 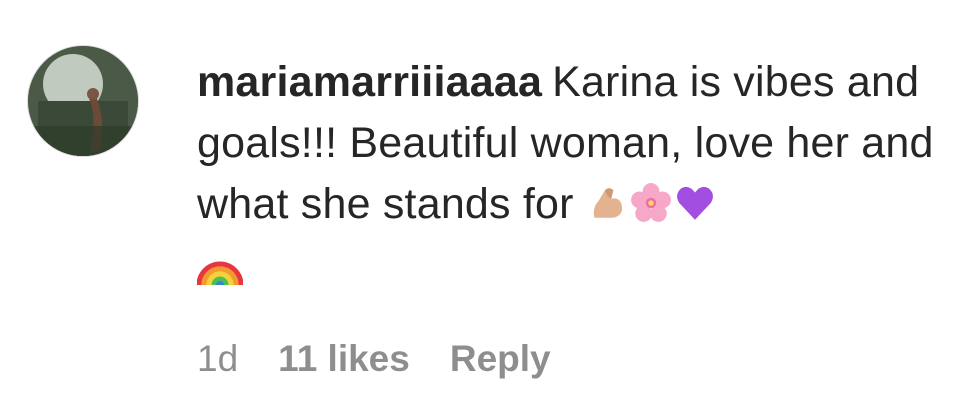 I want to click on avatar, so click(x=83, y=101).